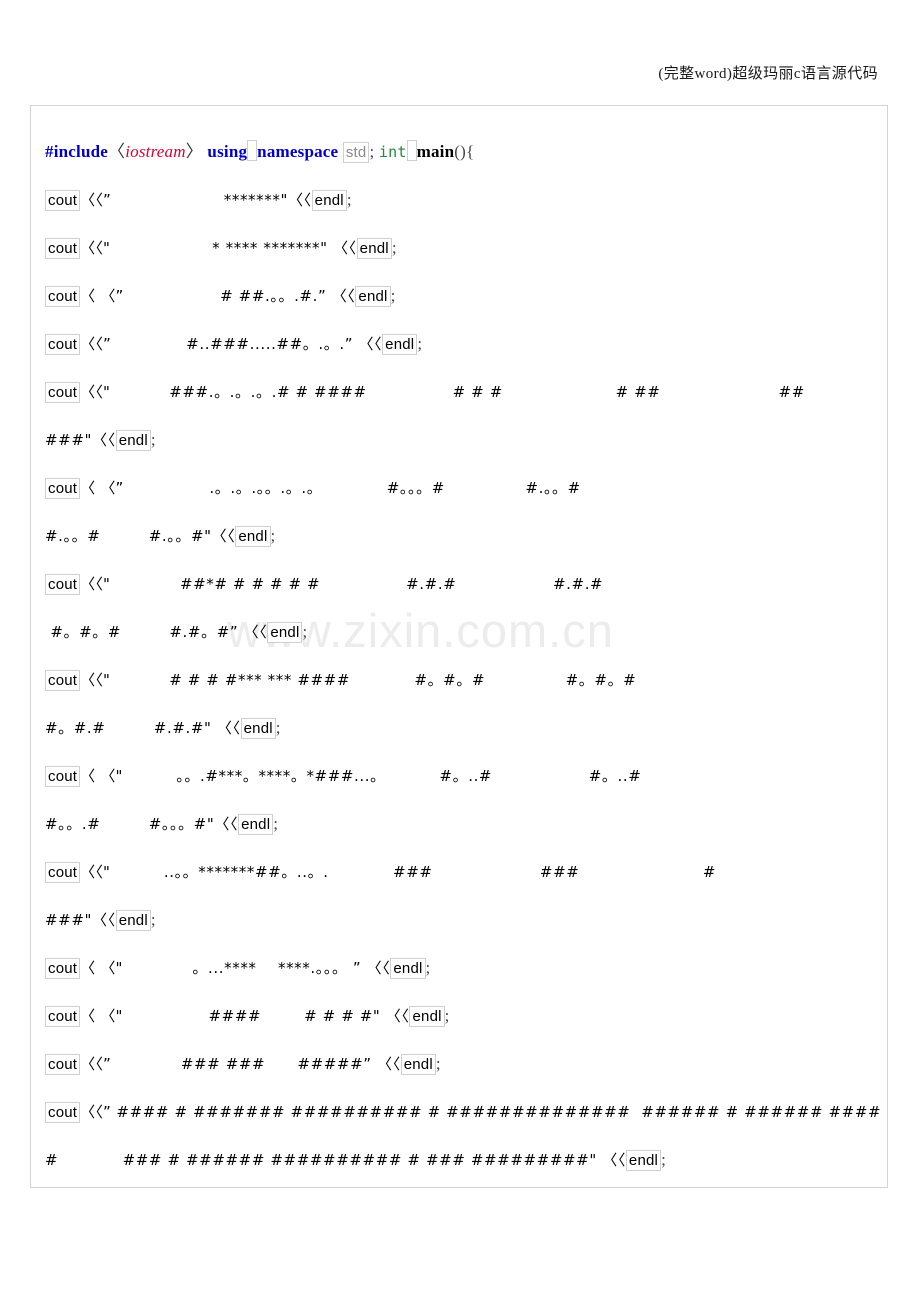  I want to click on code-line-11-continuation: ###"〈〈 endl;, so click(466, 920).